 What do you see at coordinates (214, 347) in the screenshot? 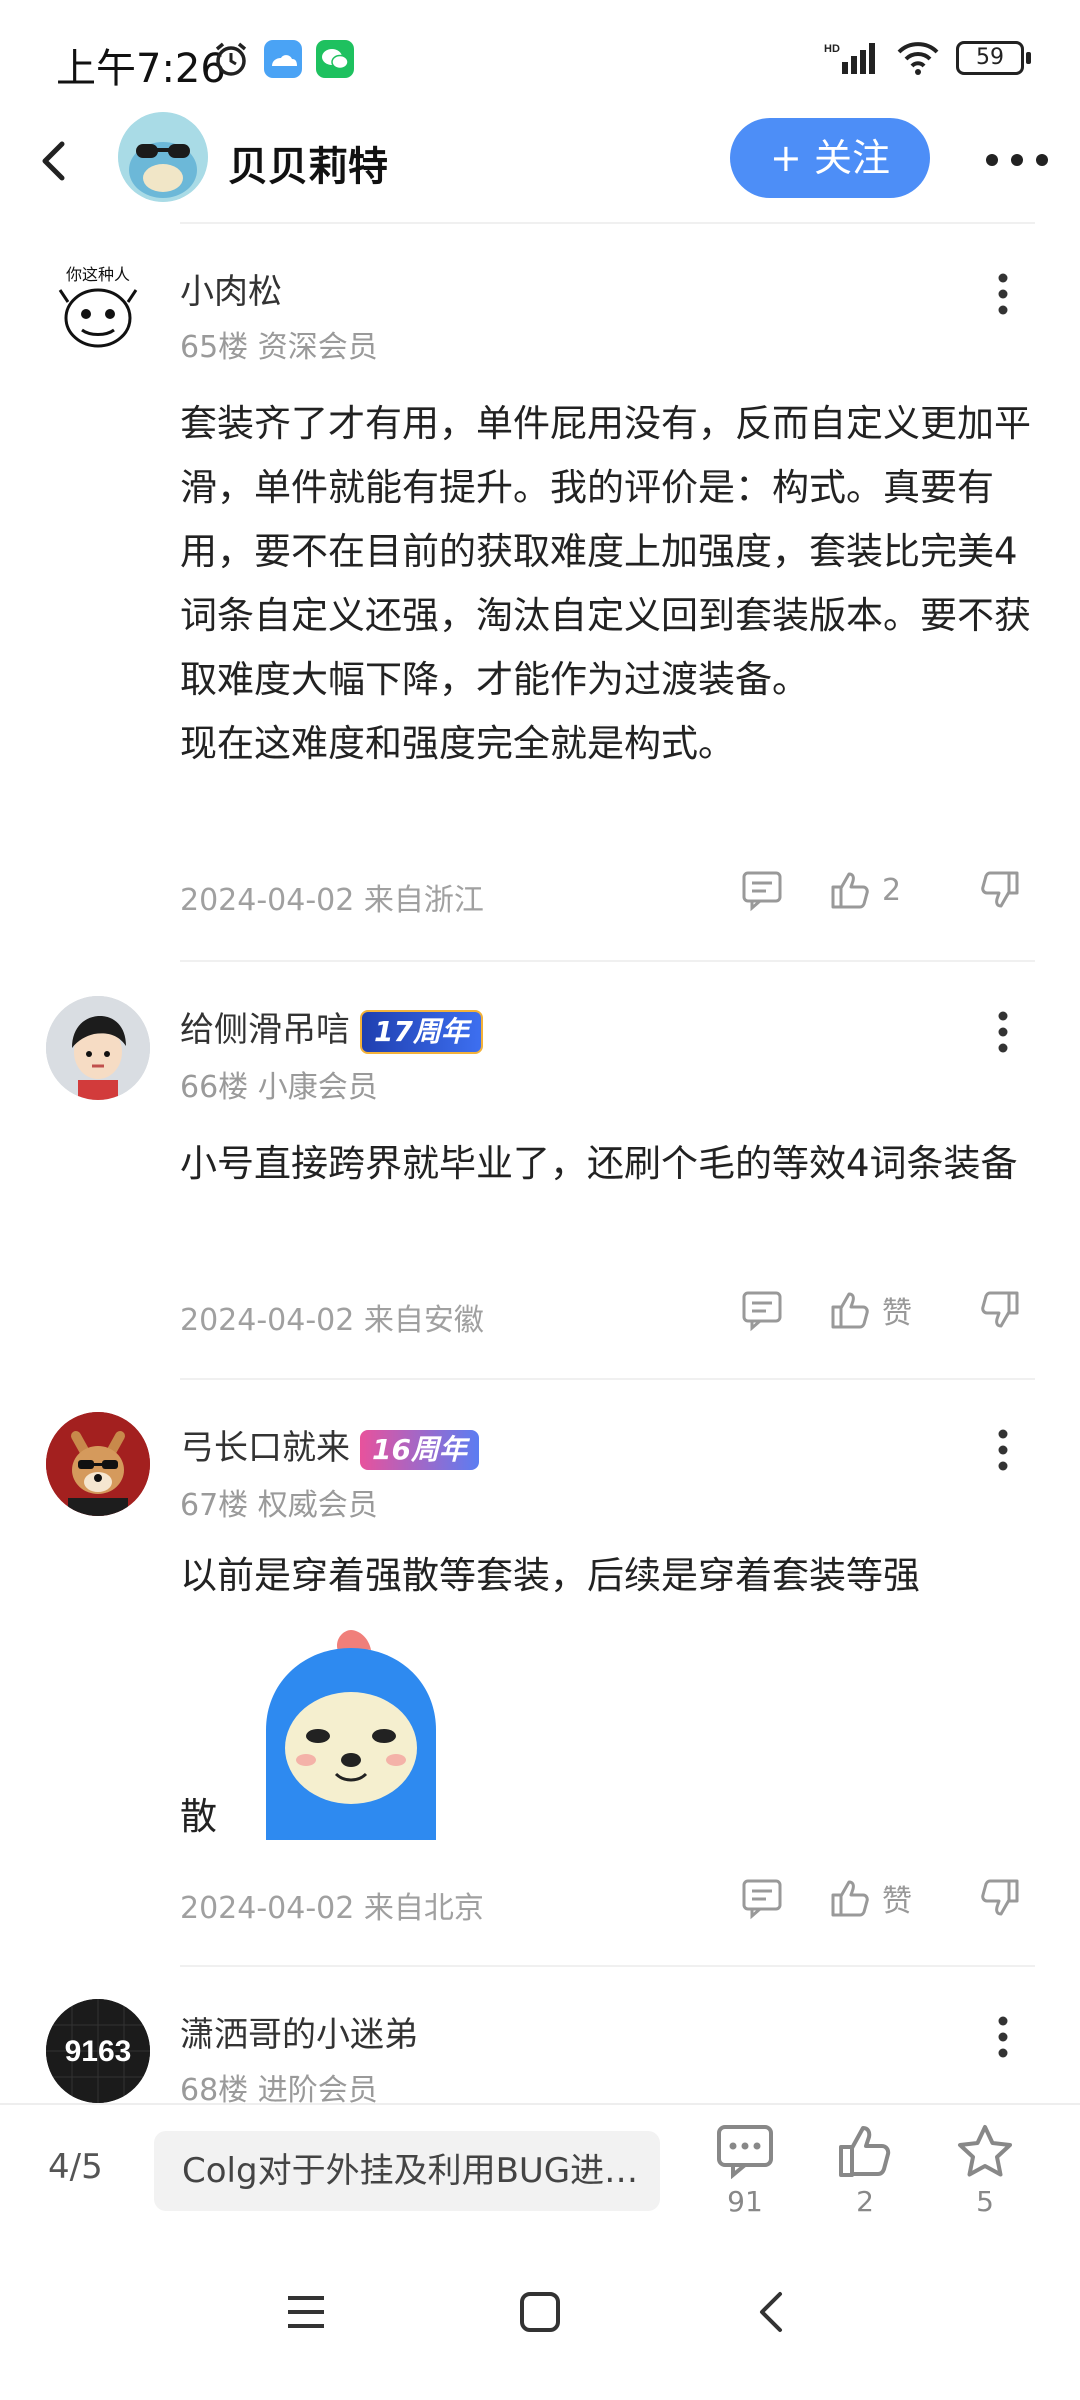
I see `comment-floor: 65楼` at bounding box center [214, 347].